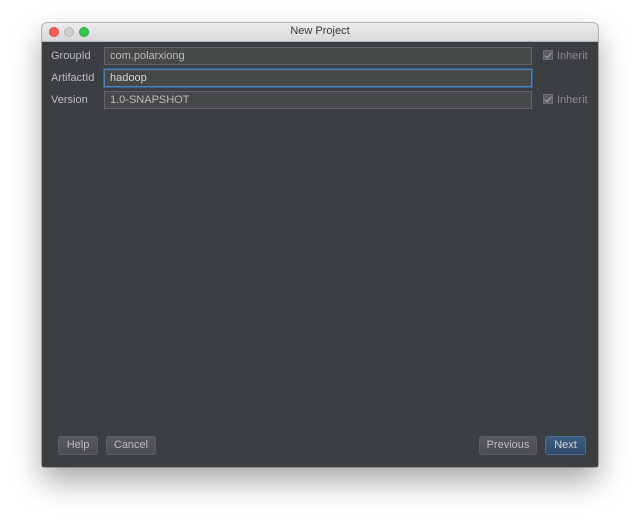 This screenshot has width=640, height=528. What do you see at coordinates (508, 445) in the screenshot?
I see `previous-button: Previous` at bounding box center [508, 445].